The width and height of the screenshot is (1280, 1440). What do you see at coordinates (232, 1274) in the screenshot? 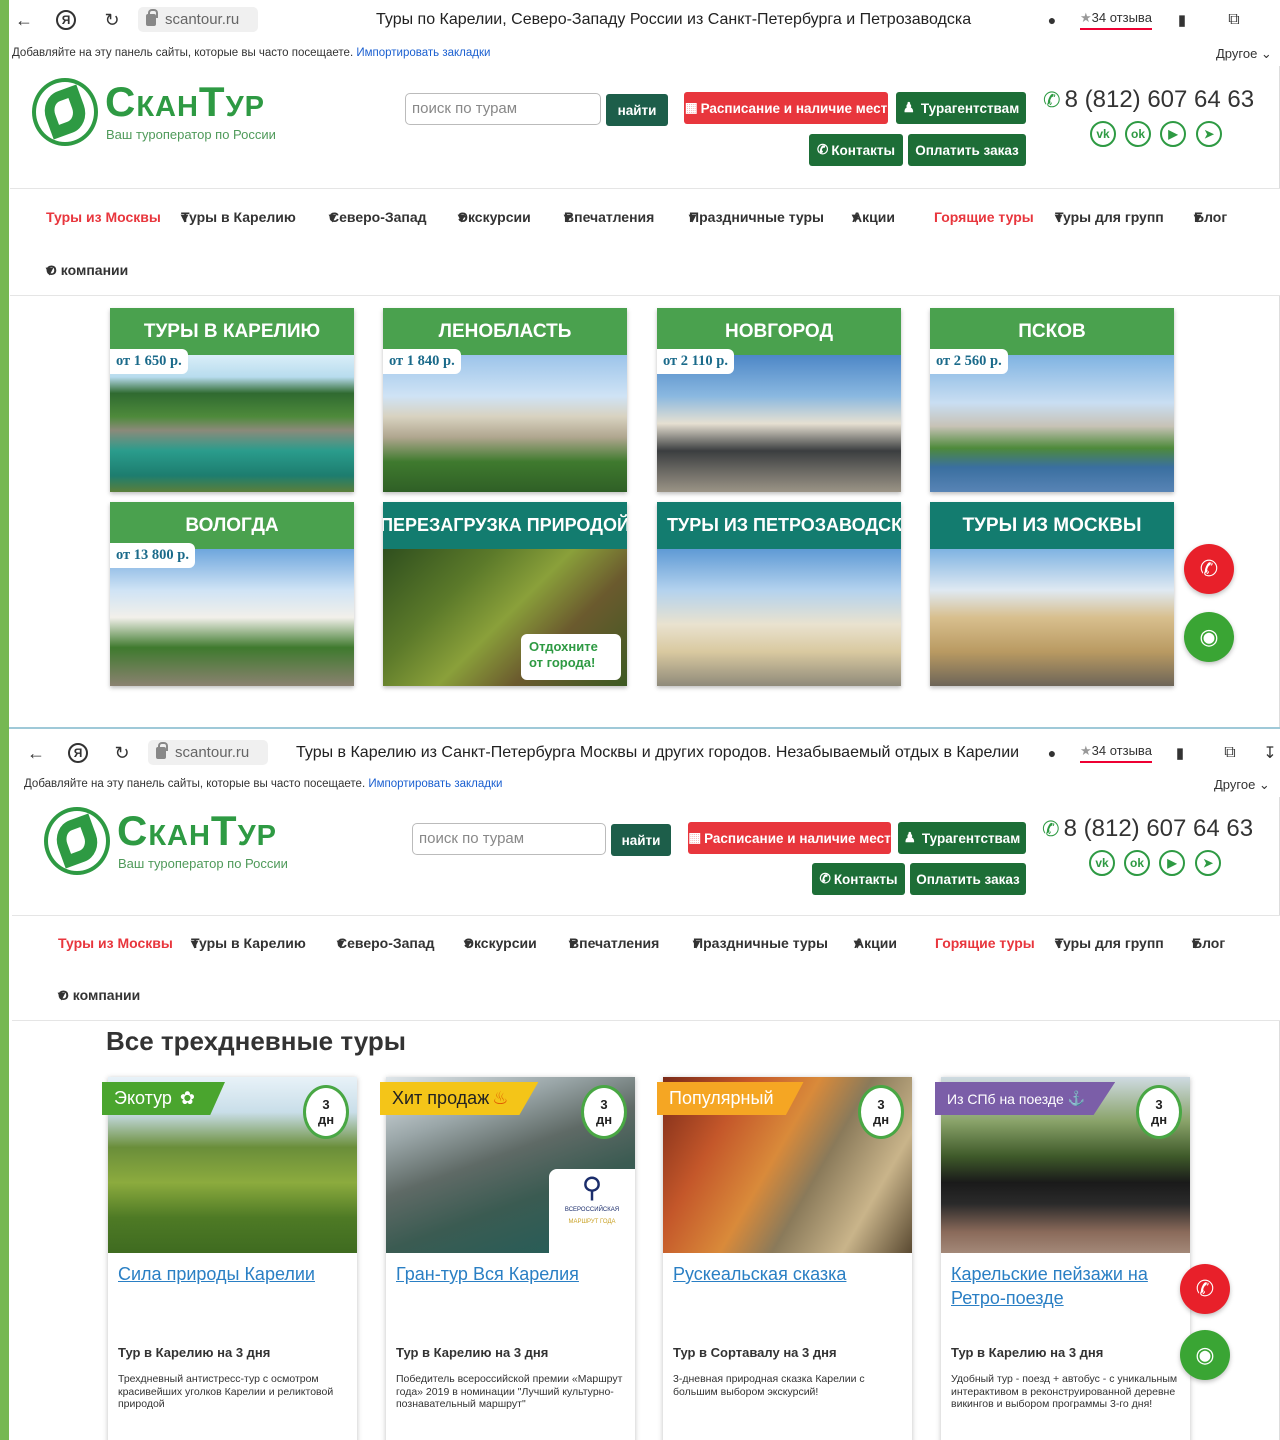
I see `tour-title: Сила природы Карелии` at bounding box center [232, 1274].